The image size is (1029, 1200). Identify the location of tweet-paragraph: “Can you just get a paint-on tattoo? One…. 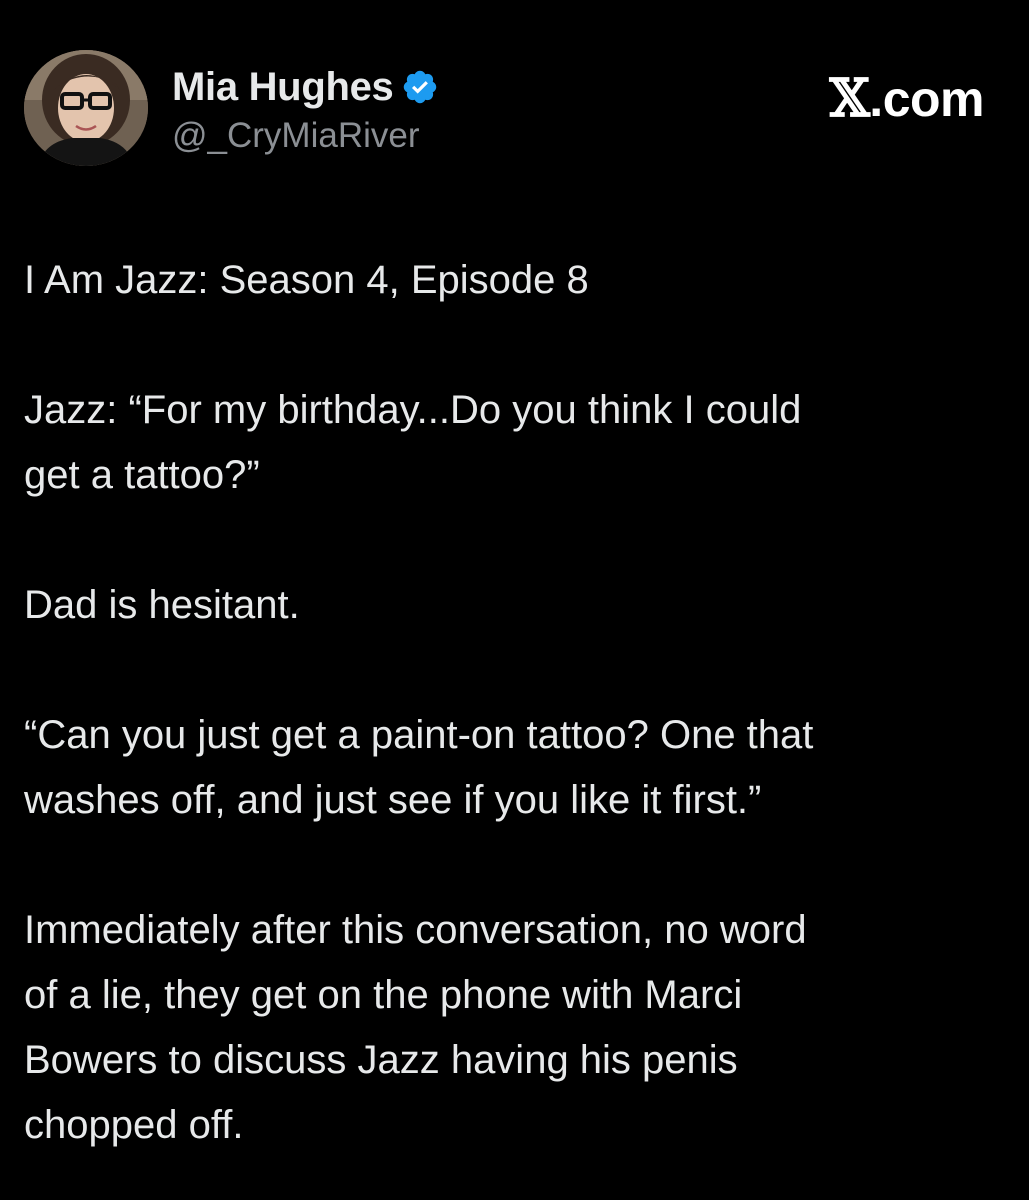
(511, 768).